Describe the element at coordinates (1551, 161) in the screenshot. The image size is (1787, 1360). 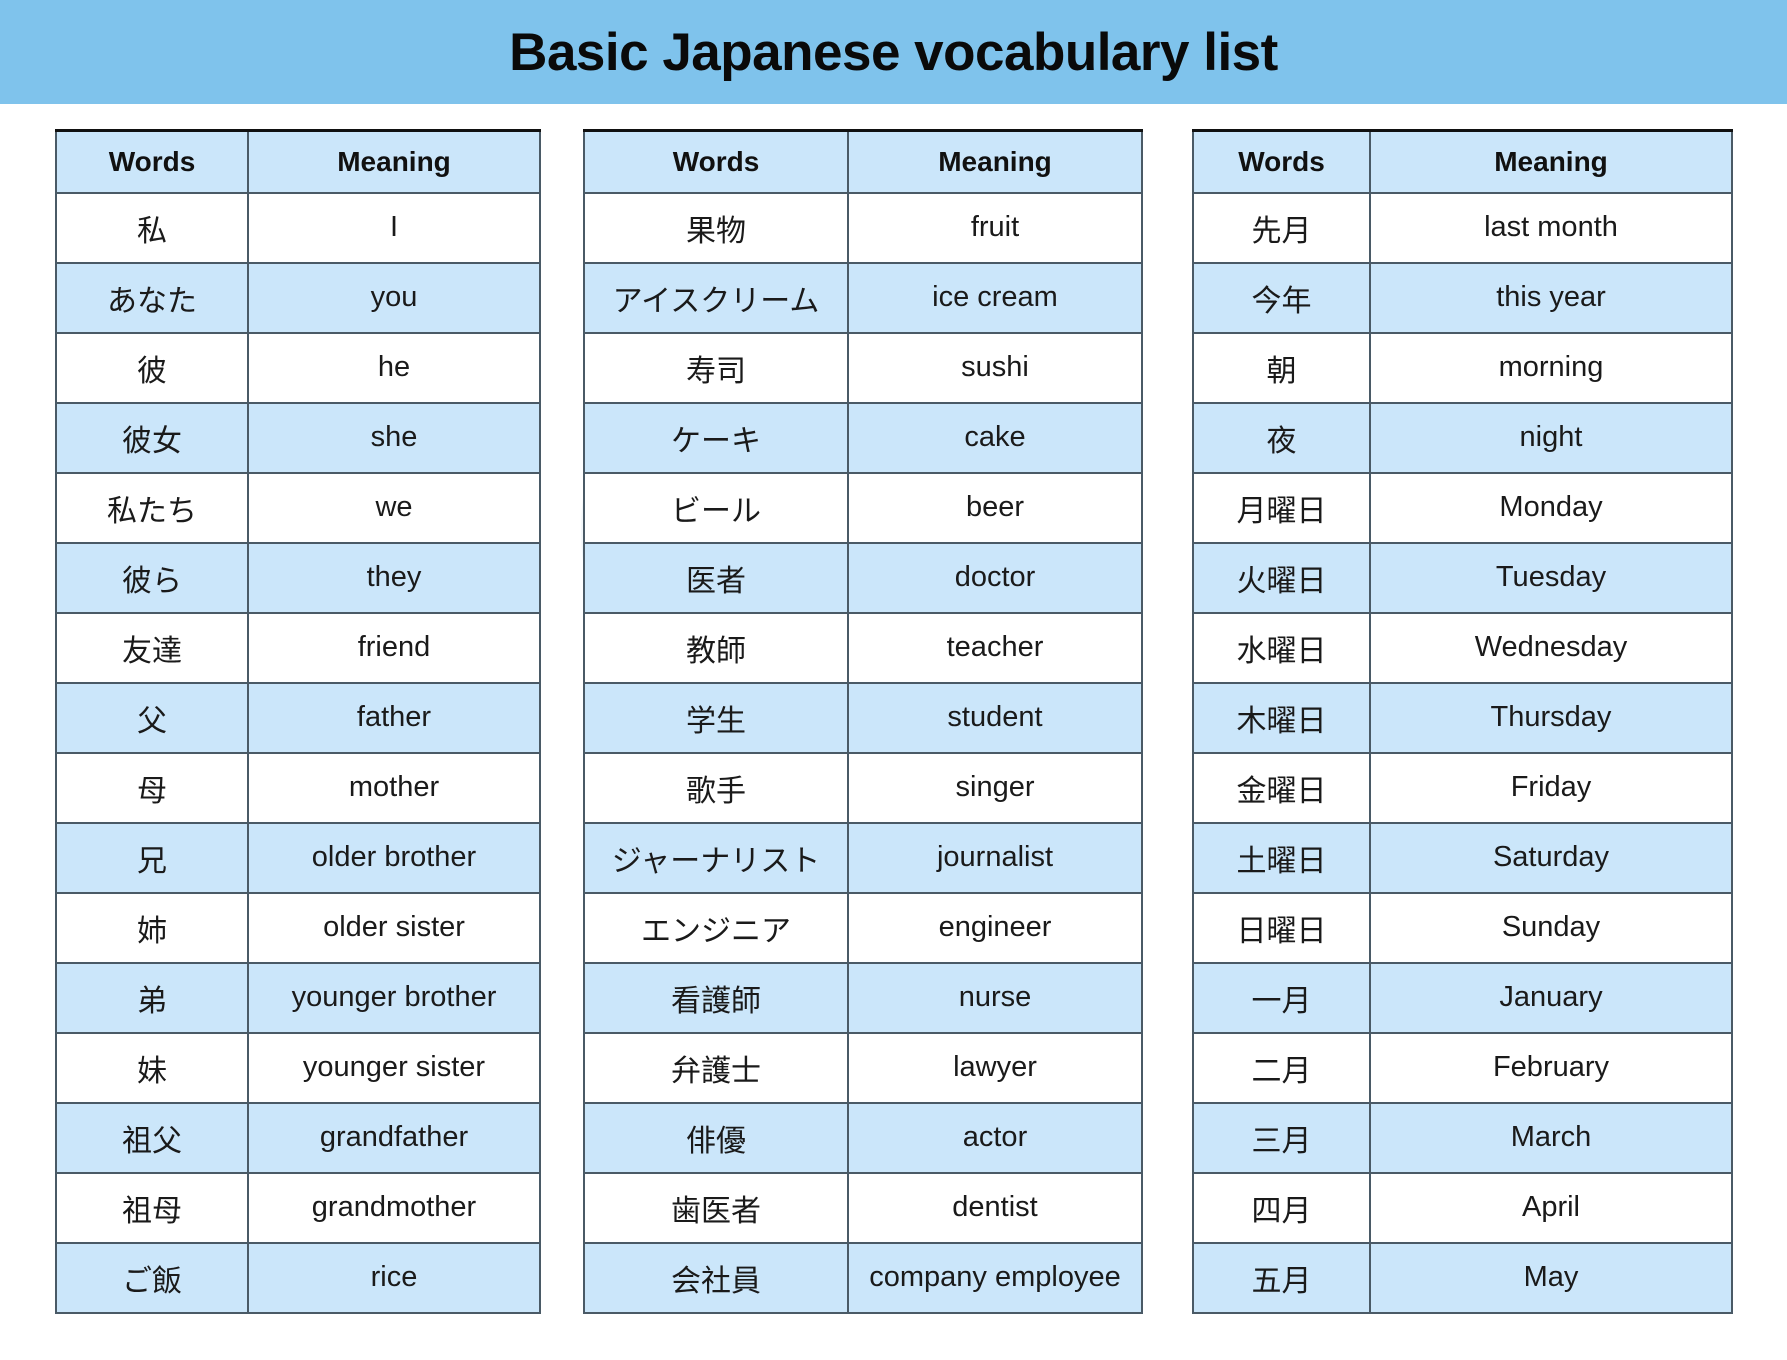
I see `column-header-meaning: Meaning` at that location.